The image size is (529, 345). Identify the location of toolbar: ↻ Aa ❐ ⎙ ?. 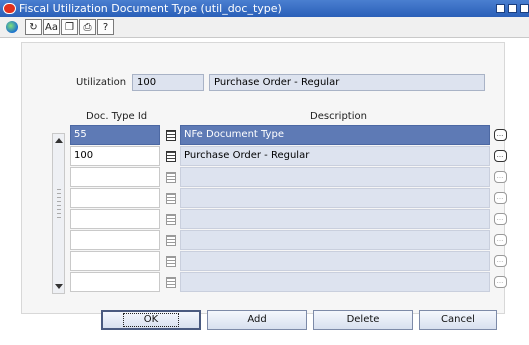
(264, 27).